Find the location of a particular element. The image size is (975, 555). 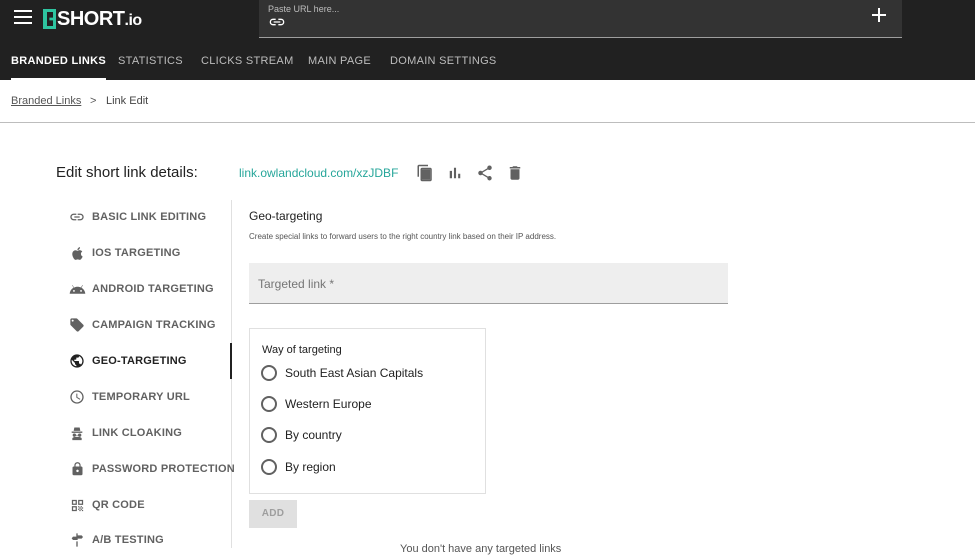

sidebar-item-label: CAMPAIGN TRACKING is located at coordinates (154, 325).